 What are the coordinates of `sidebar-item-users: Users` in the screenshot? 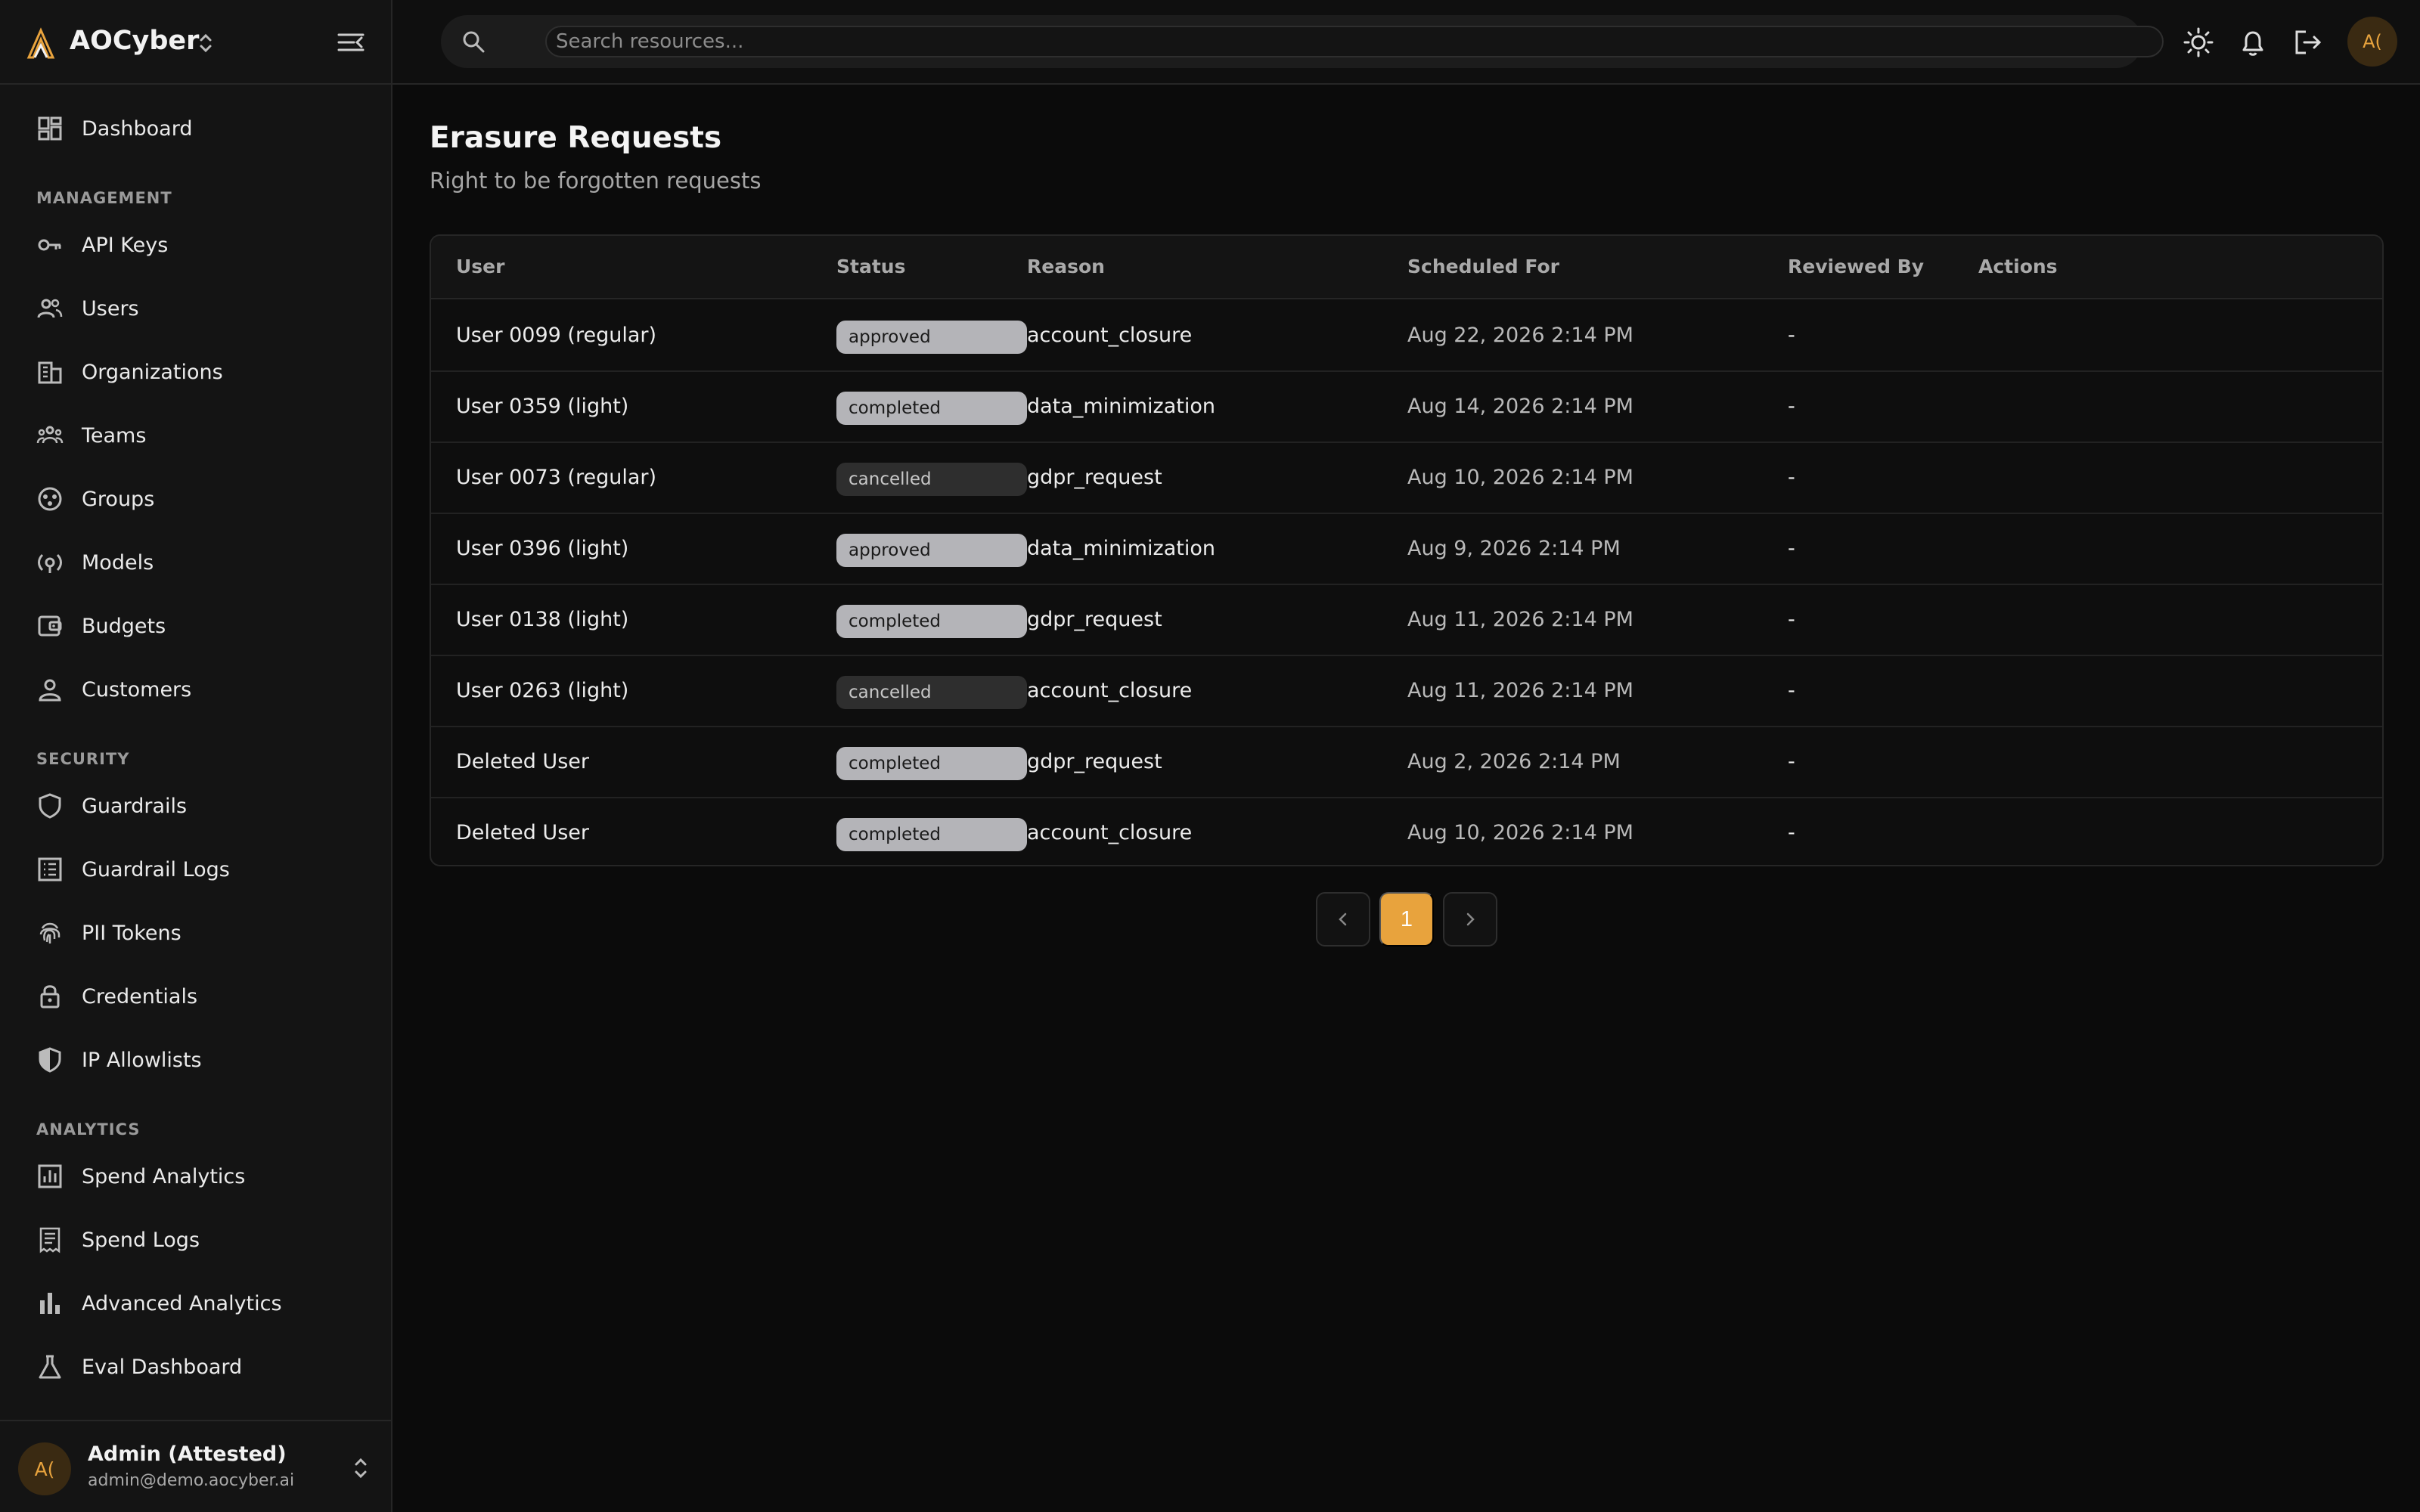 It's located at (196, 308).